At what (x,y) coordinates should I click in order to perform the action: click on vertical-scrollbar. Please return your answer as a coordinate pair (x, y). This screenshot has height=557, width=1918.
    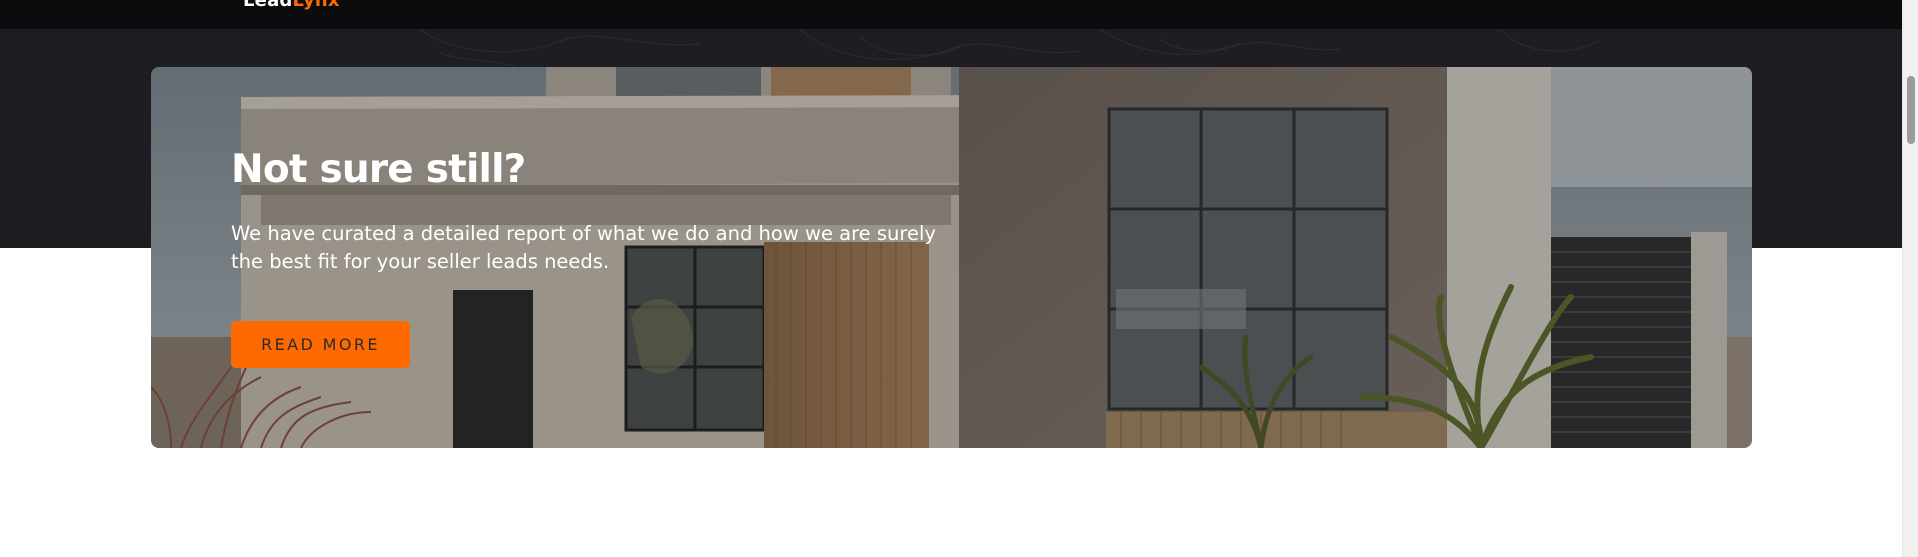
    Looking at the image, I should click on (1910, 278).